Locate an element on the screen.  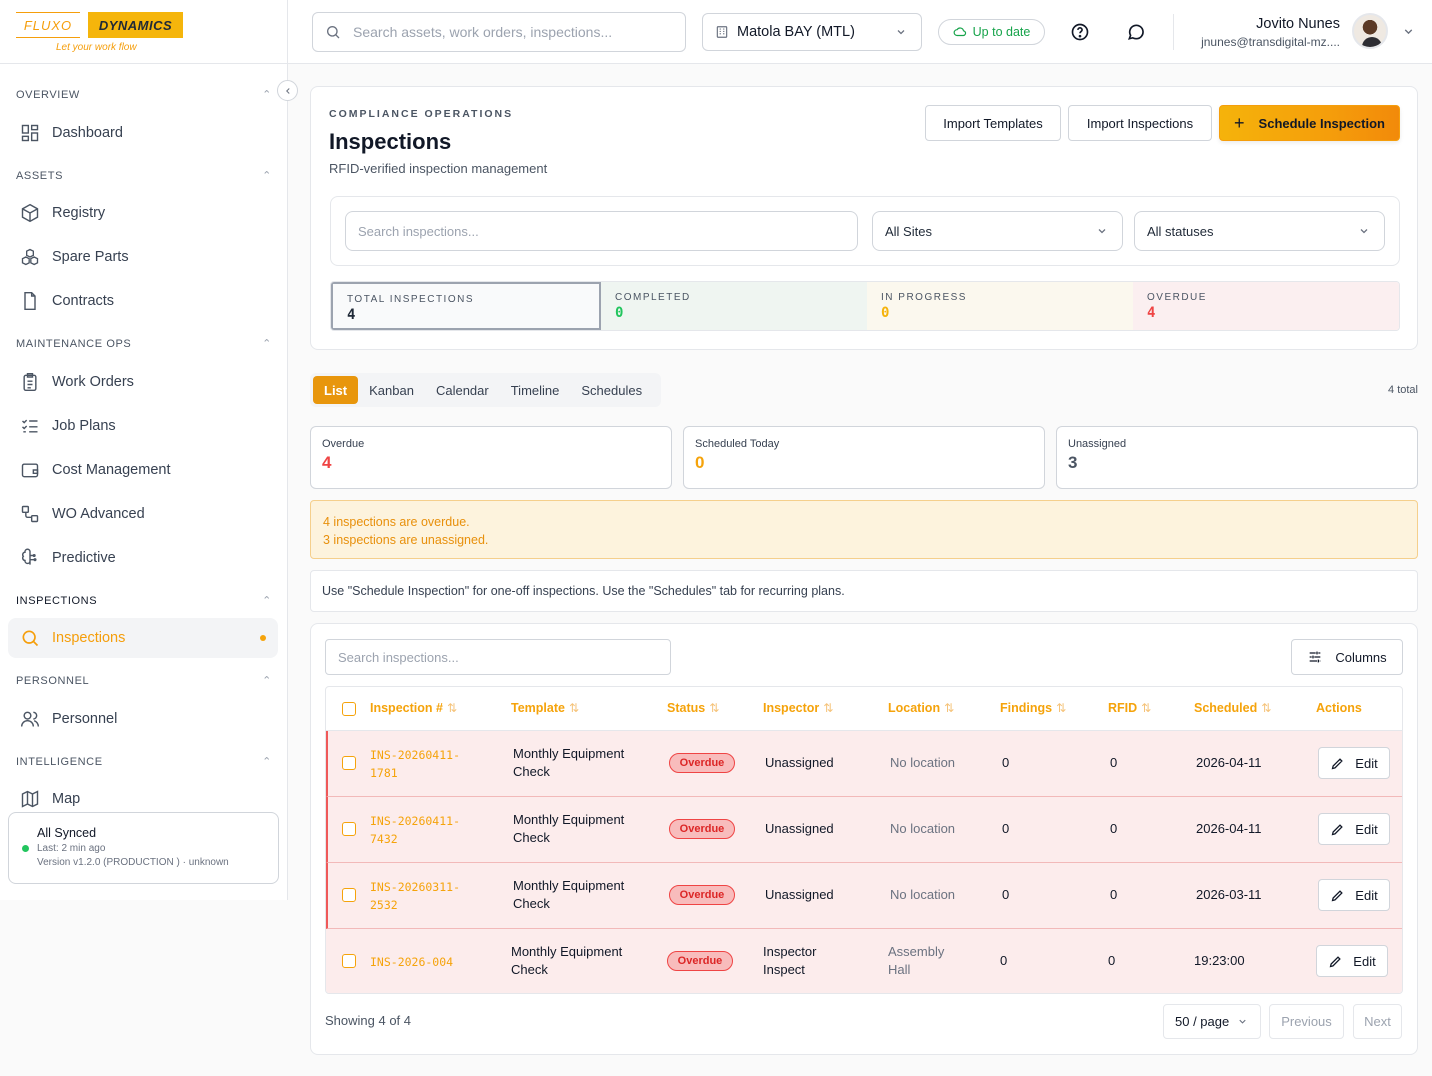
template-line: Check is located at coordinates (531, 771).